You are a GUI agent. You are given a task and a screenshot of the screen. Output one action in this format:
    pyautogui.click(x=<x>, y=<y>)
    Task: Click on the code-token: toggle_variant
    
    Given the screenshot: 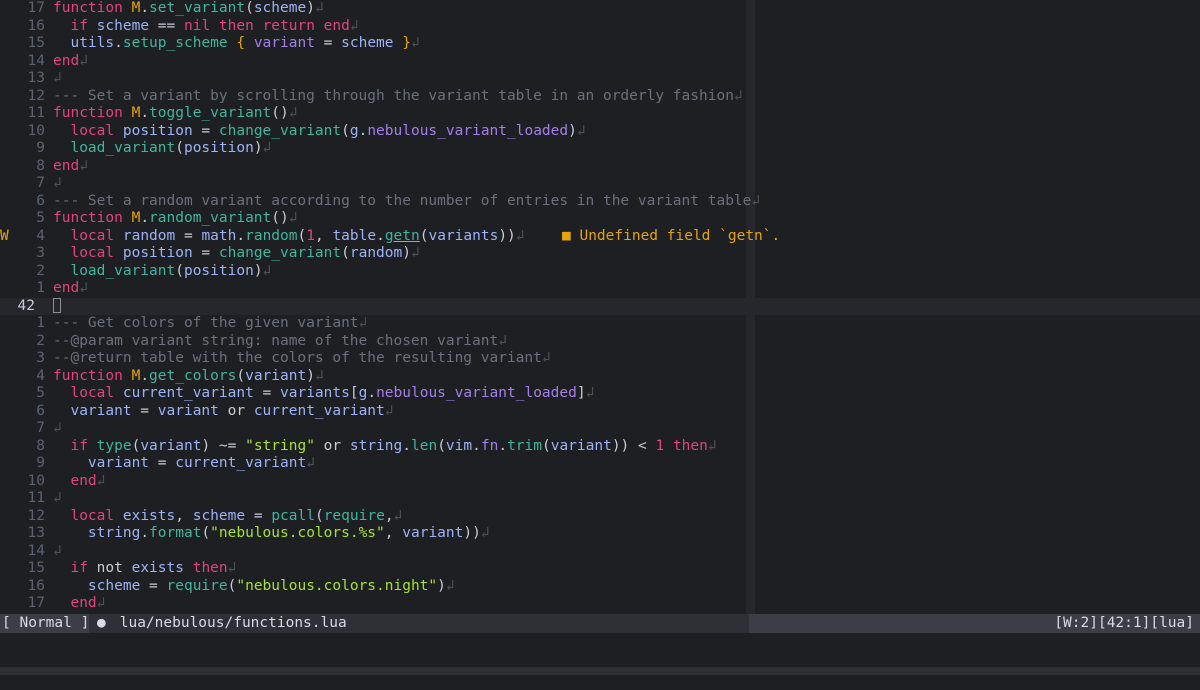 What is the action you would take?
    pyautogui.click(x=210, y=113)
    